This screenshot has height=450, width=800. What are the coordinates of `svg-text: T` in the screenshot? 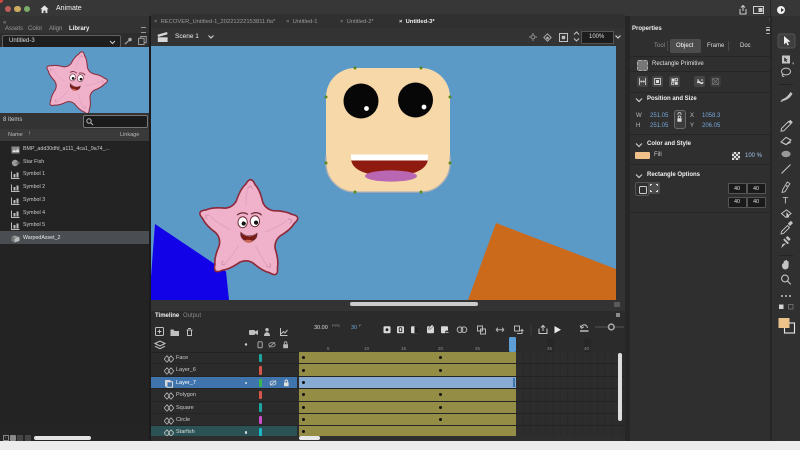 It's located at (786, 201).